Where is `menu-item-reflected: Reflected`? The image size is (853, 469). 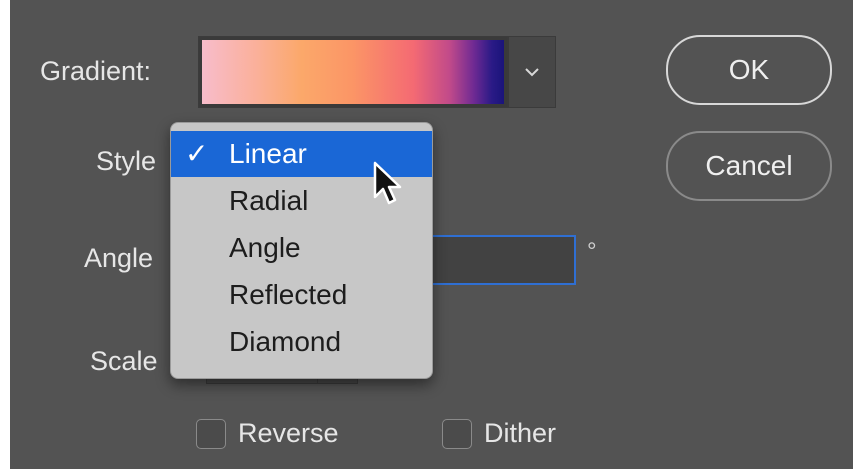
menu-item-reflected: Reflected is located at coordinates (301, 294).